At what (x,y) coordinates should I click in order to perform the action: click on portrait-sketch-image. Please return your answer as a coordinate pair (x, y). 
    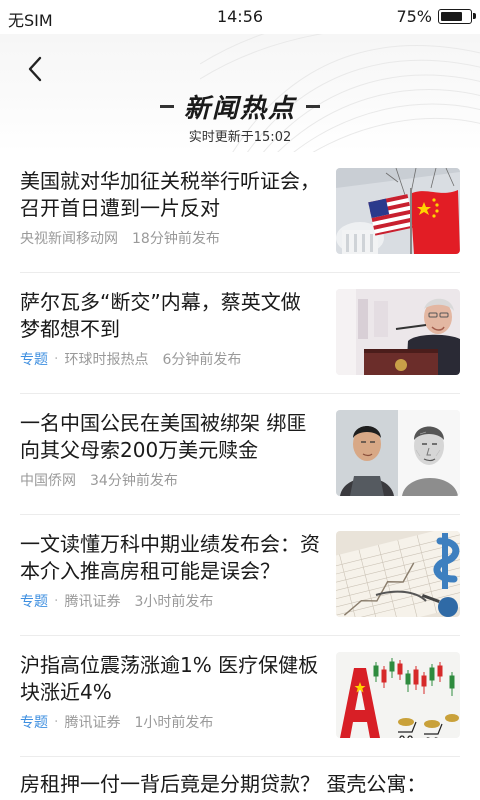
    Looking at the image, I should click on (398, 453).